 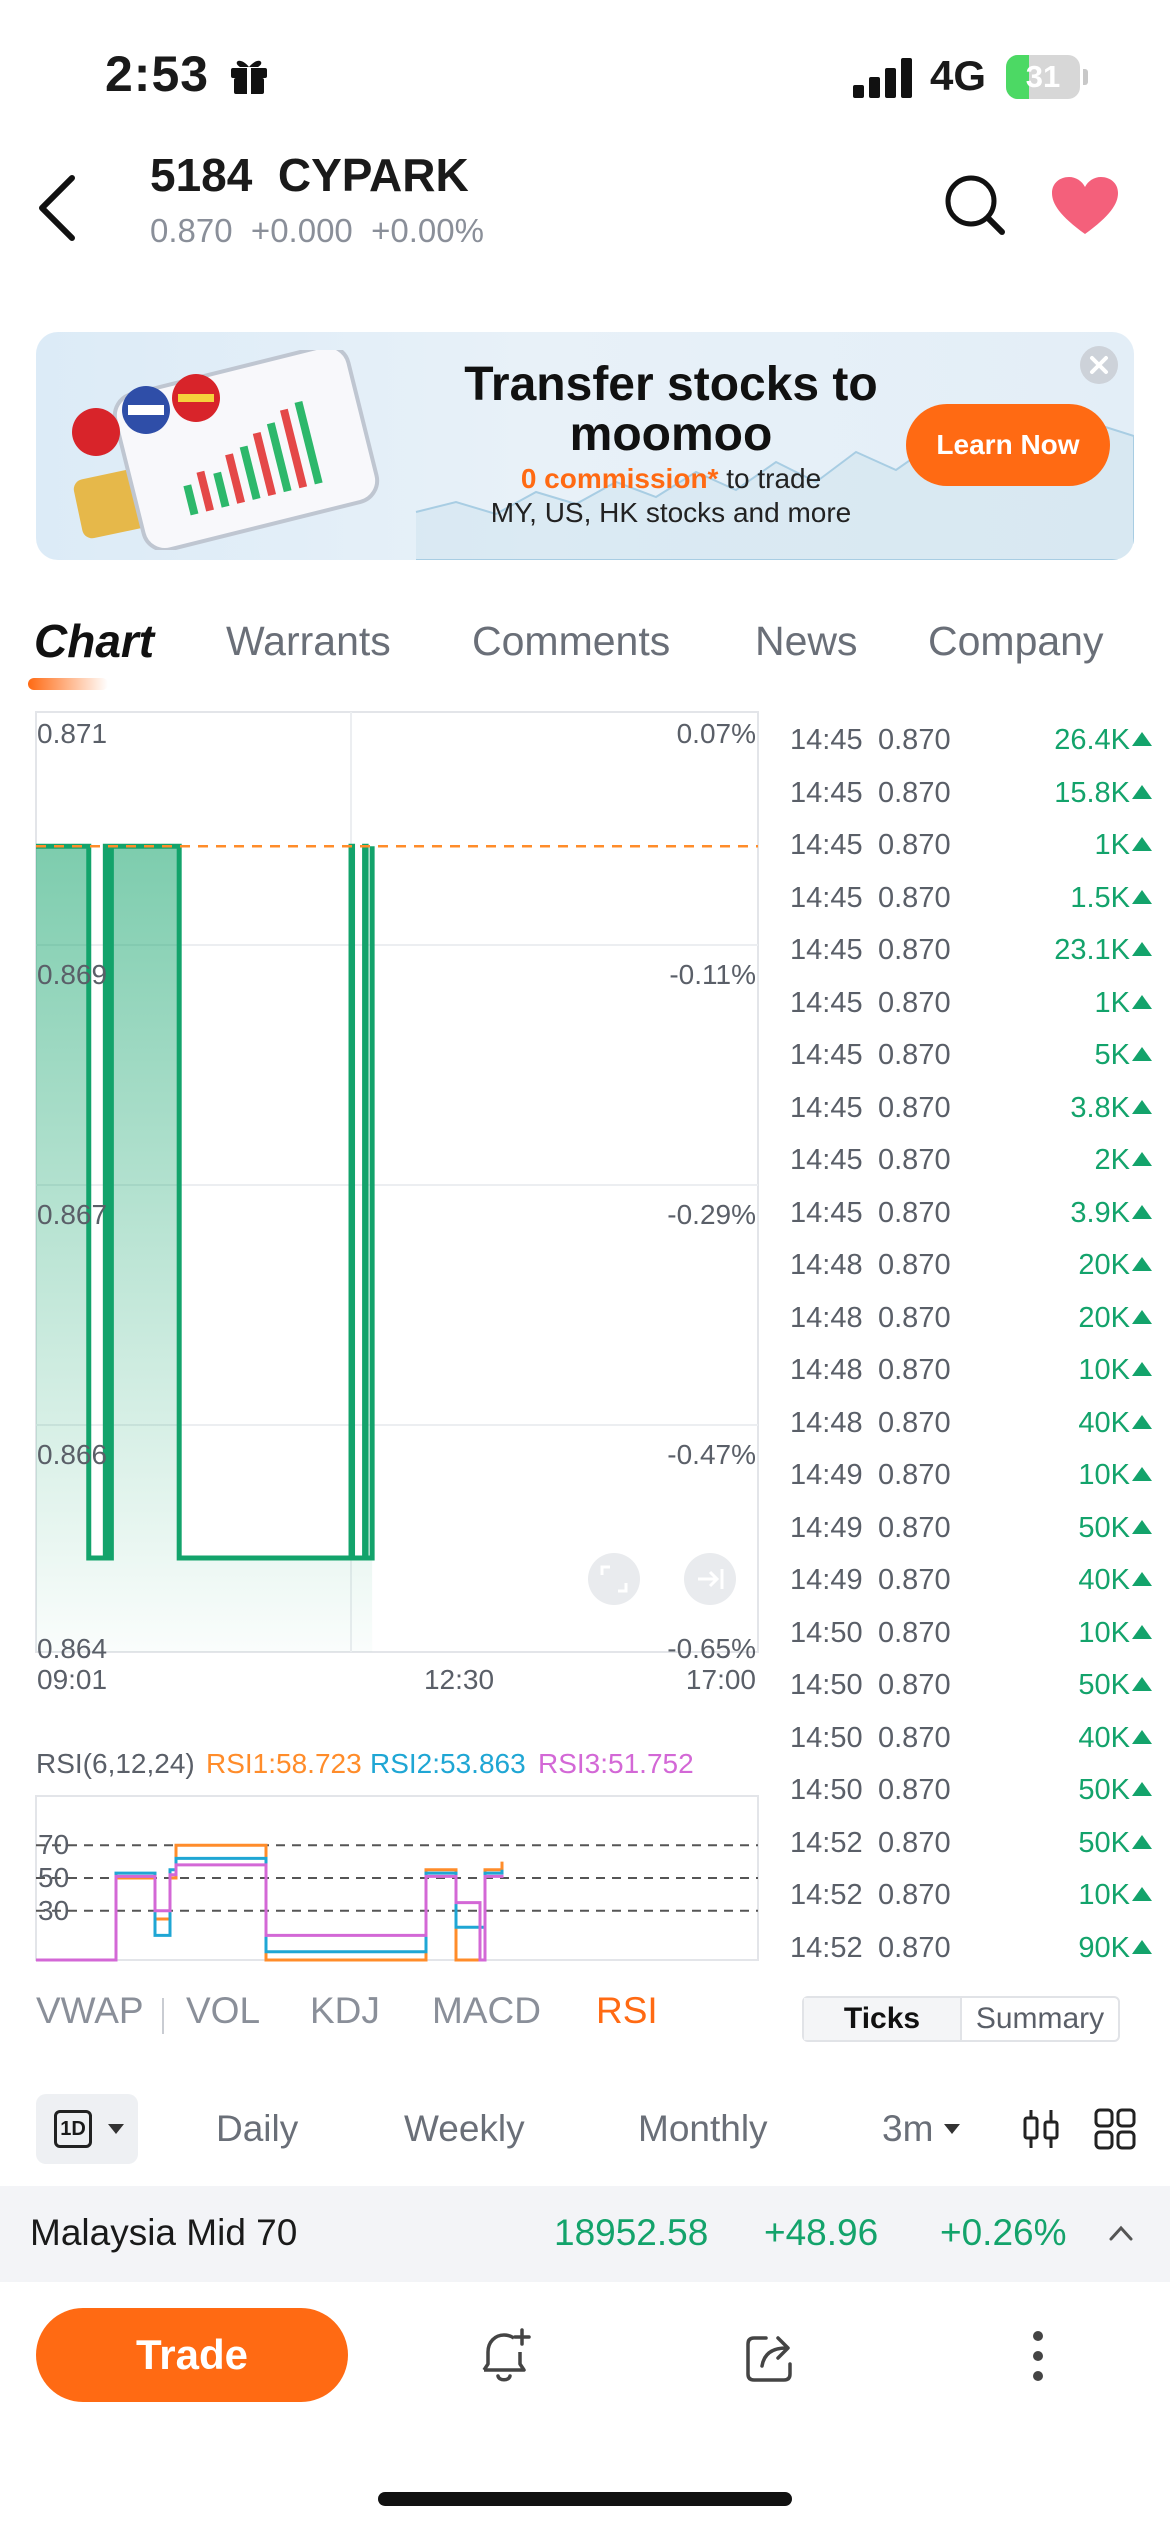 What do you see at coordinates (1041, 2129) in the screenshot?
I see `candlestick-icon` at bounding box center [1041, 2129].